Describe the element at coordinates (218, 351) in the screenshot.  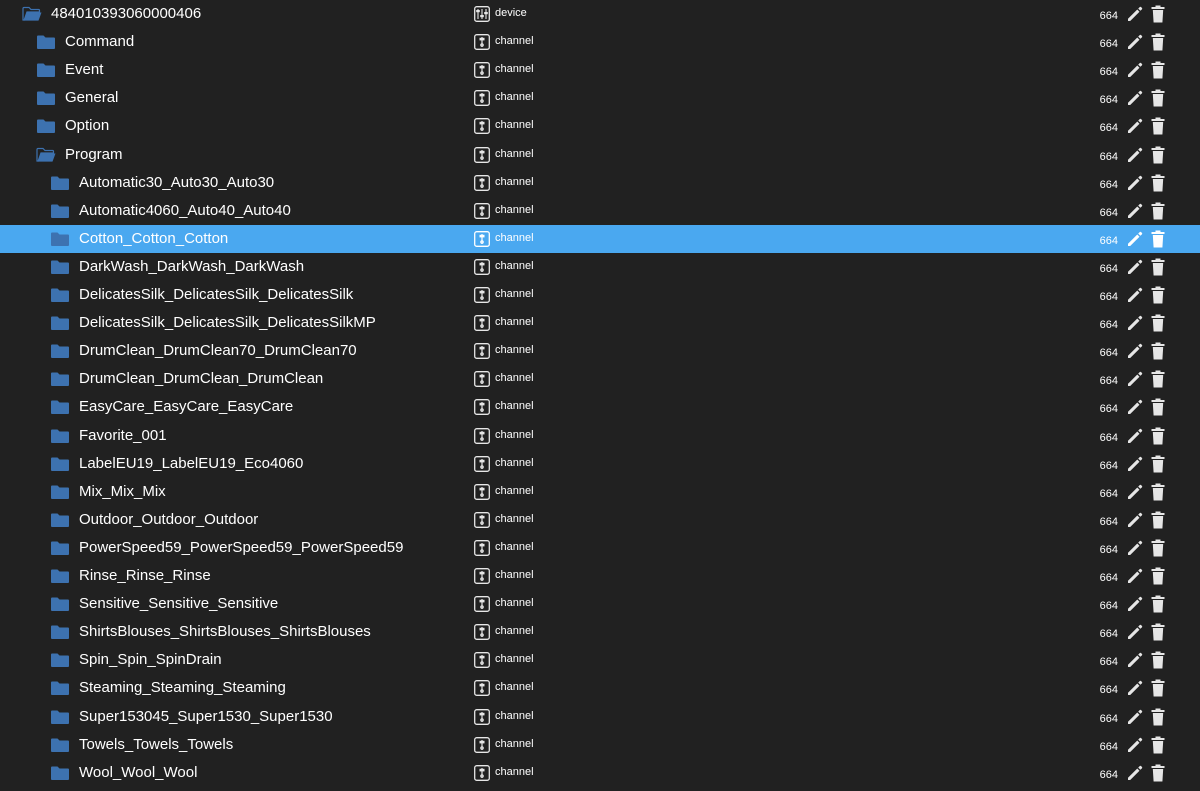
I see `object-name: DrumClean_DrumClean70_DrumClean70` at that location.